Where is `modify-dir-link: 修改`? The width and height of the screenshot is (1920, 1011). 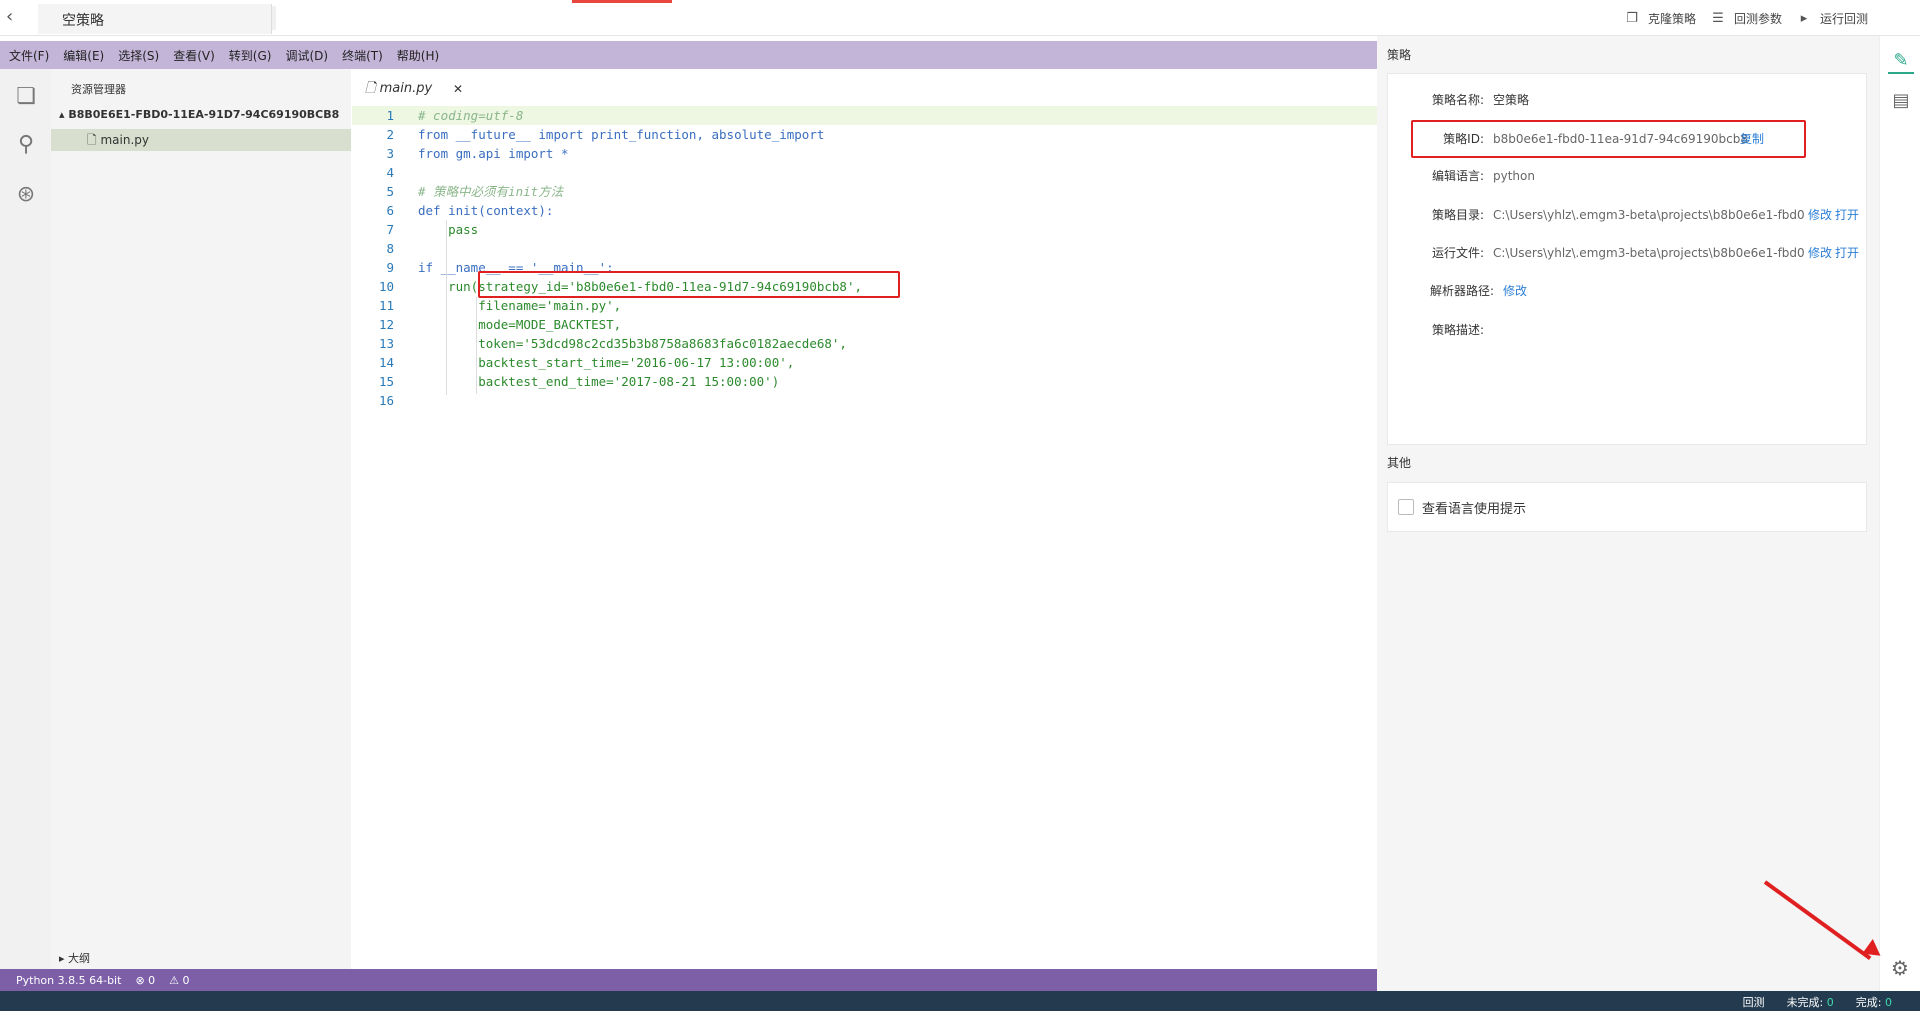 modify-dir-link: 修改 is located at coordinates (1820, 215).